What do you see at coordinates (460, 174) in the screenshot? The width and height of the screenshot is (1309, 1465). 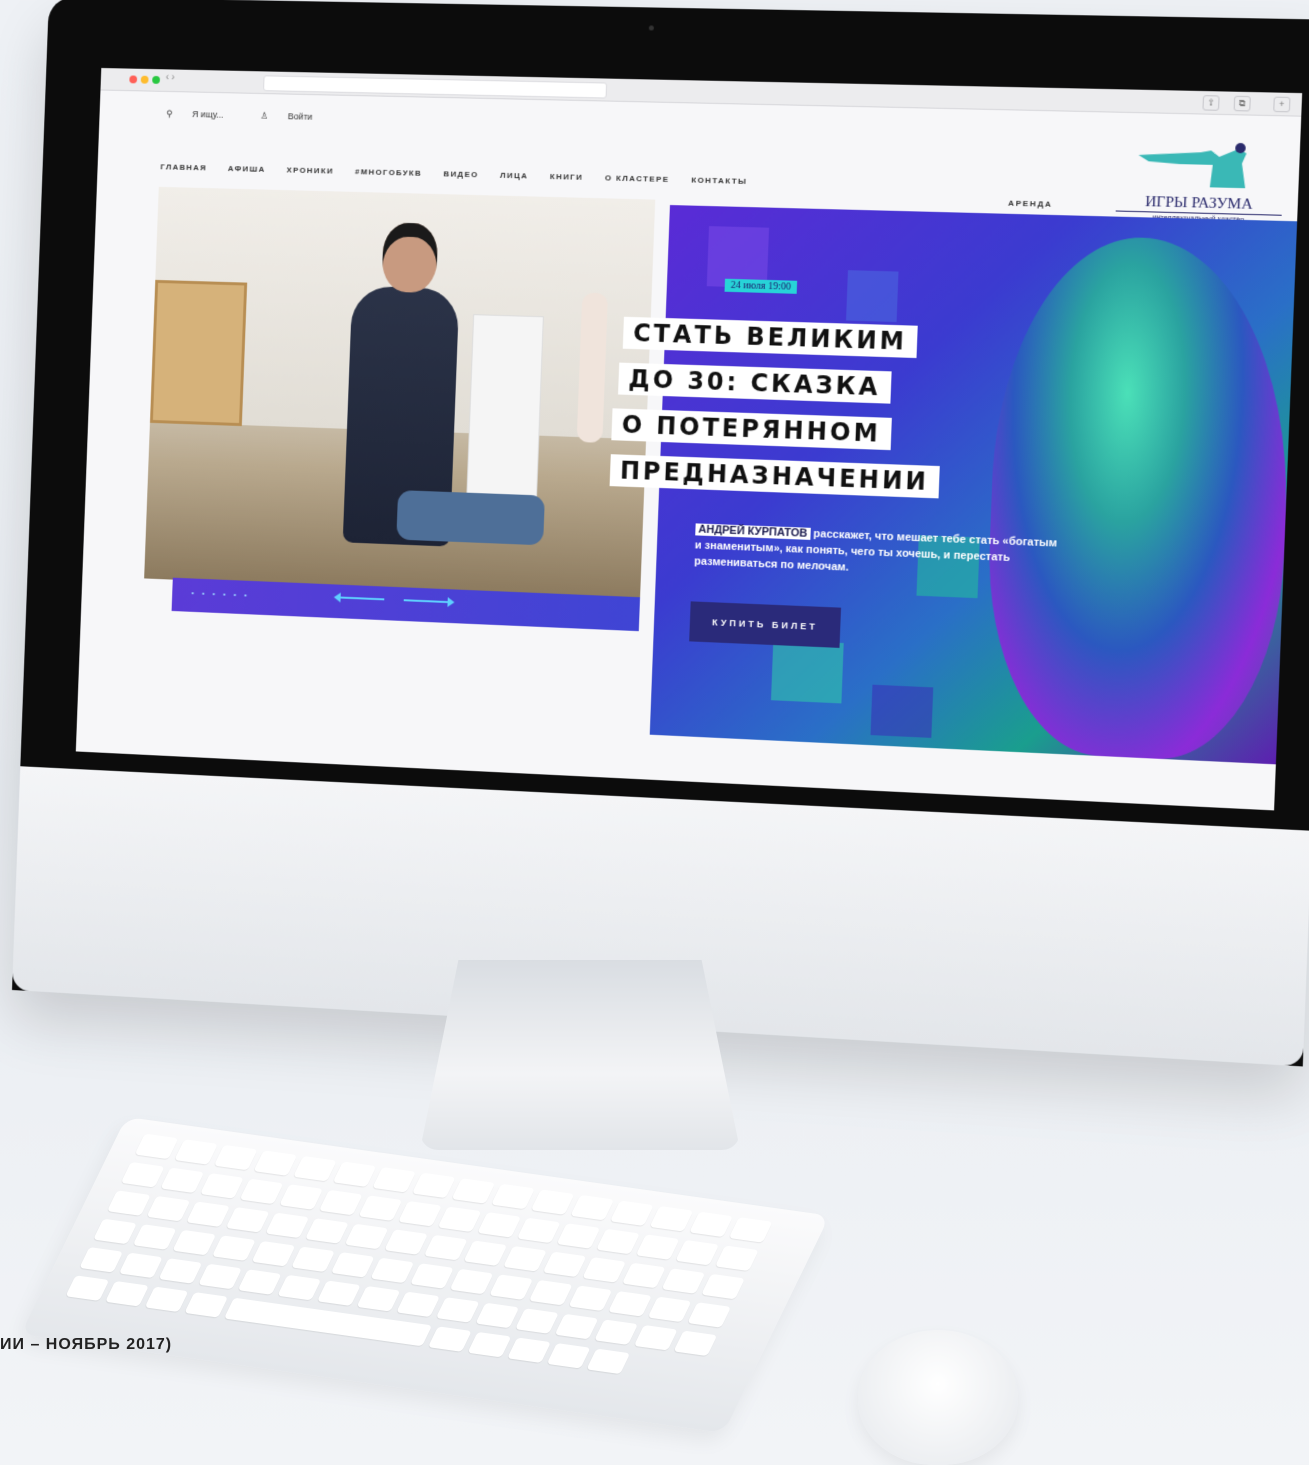 I see `nav-item-video: ВИДЕО` at bounding box center [460, 174].